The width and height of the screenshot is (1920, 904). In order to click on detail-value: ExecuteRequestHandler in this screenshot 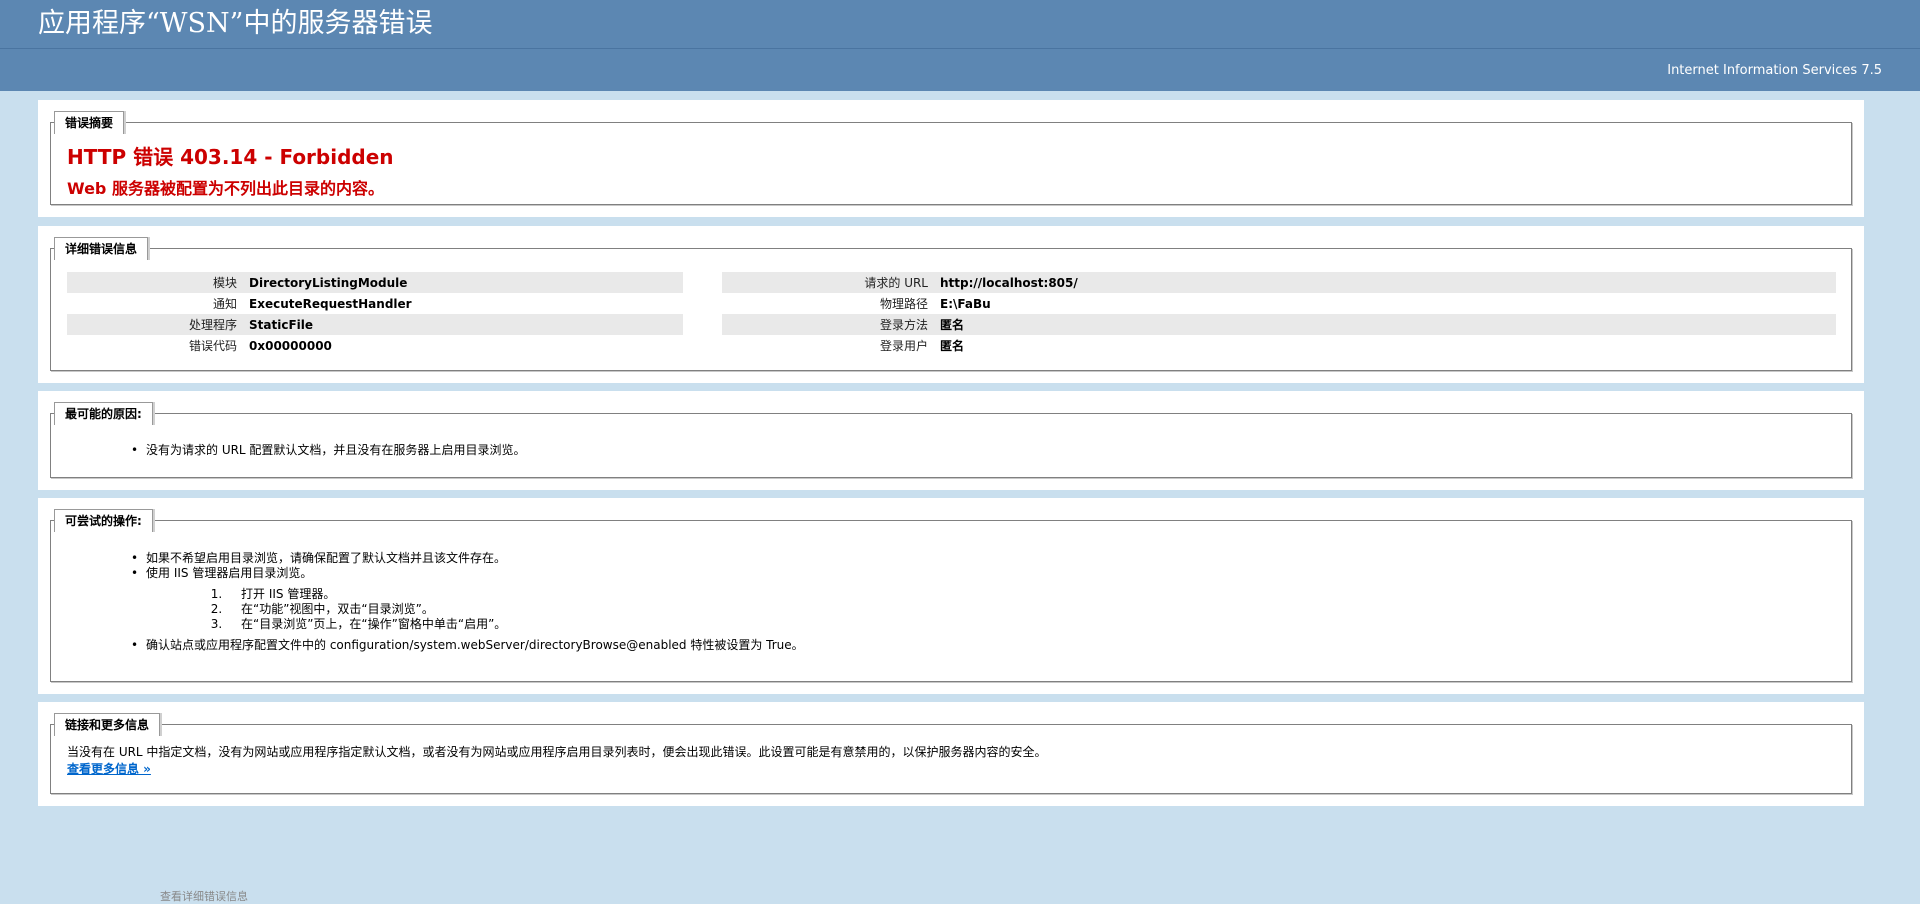, I will do `click(330, 303)`.